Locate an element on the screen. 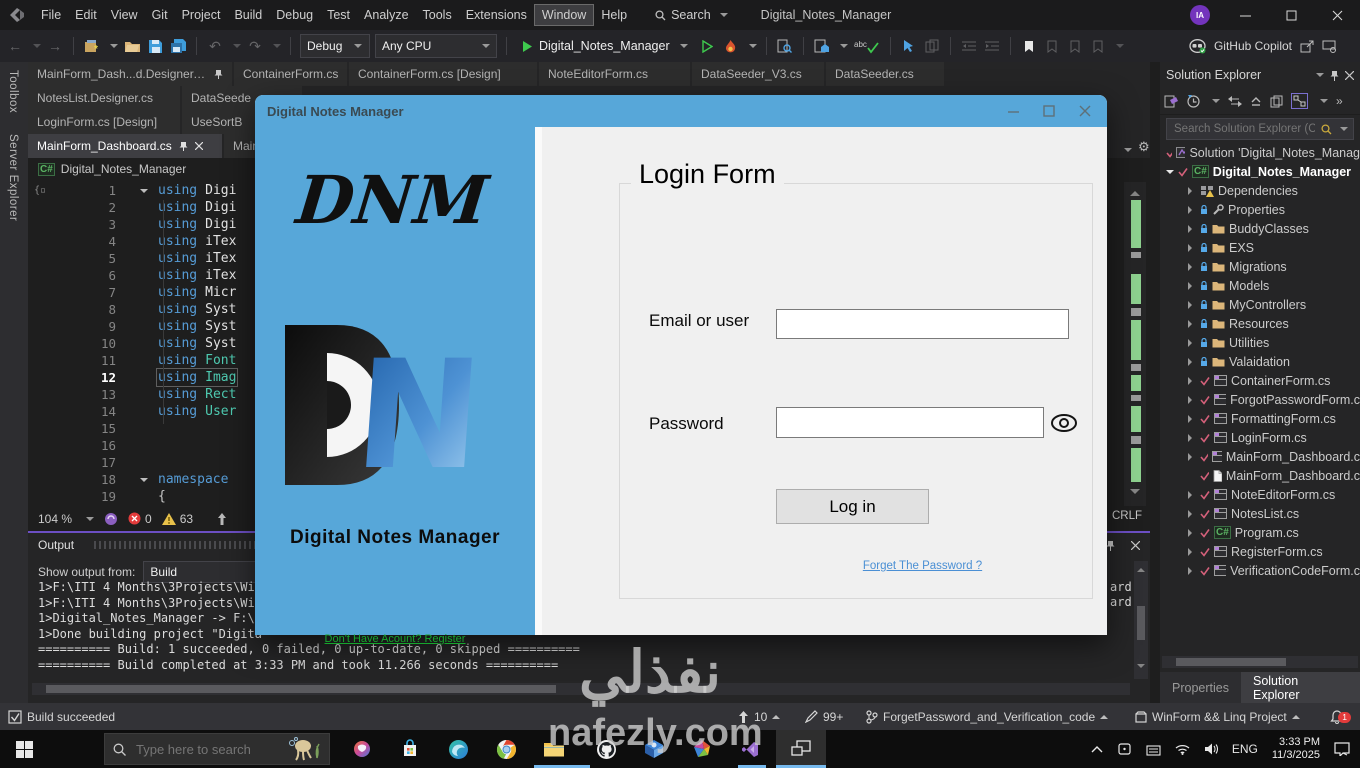  editor-settings-gear-icon: ⚙ is located at coordinates (1144, 147).